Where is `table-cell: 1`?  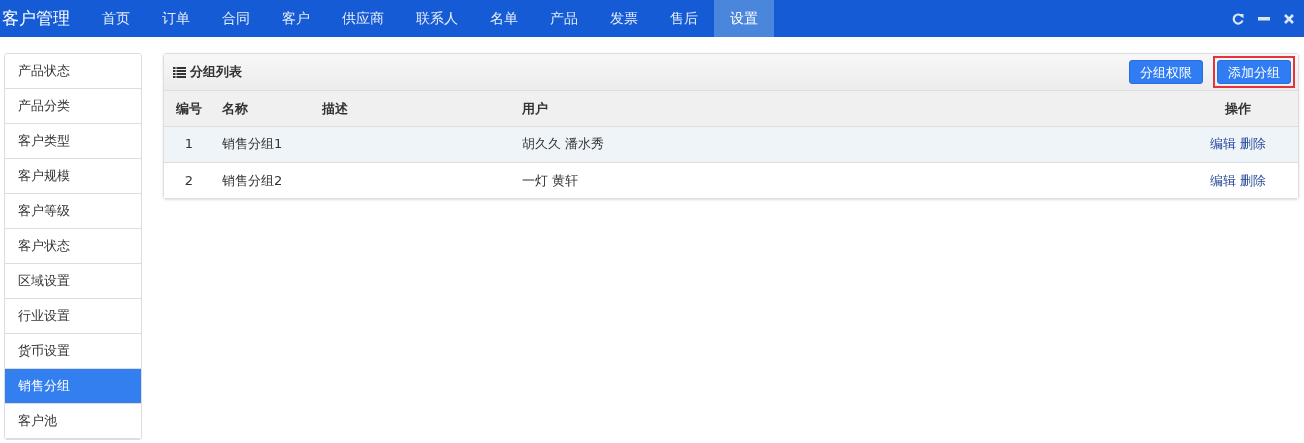
table-cell: 1 is located at coordinates (189, 144).